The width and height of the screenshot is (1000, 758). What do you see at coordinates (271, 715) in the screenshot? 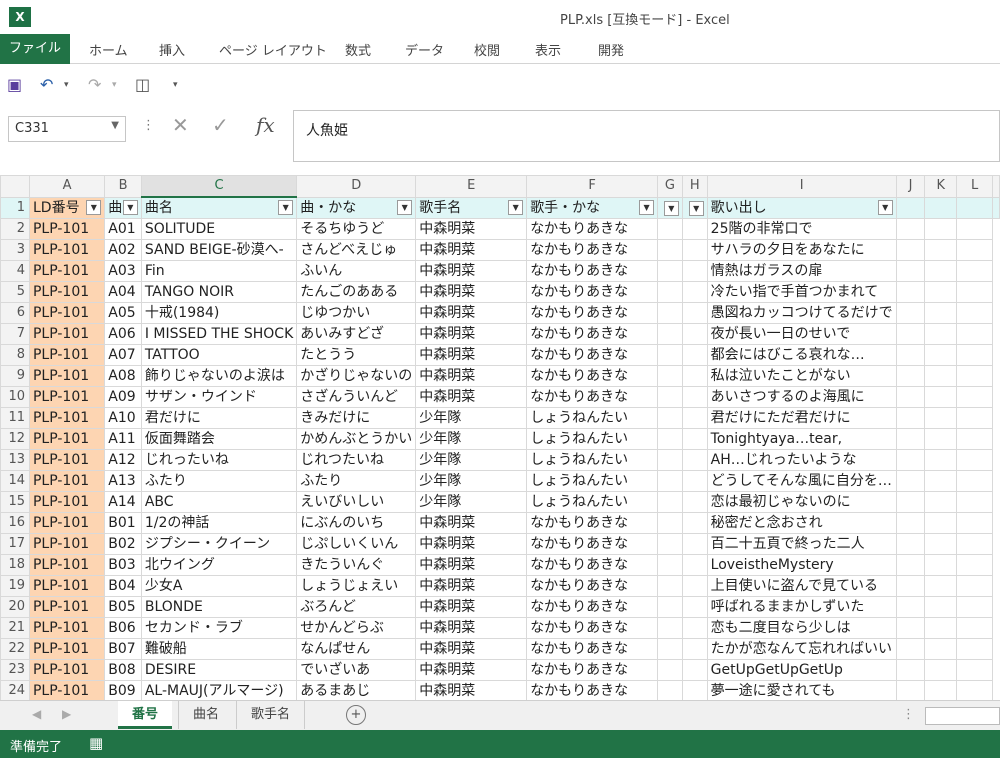
I see `sheet-tab-singer: 歌手名` at bounding box center [271, 715].